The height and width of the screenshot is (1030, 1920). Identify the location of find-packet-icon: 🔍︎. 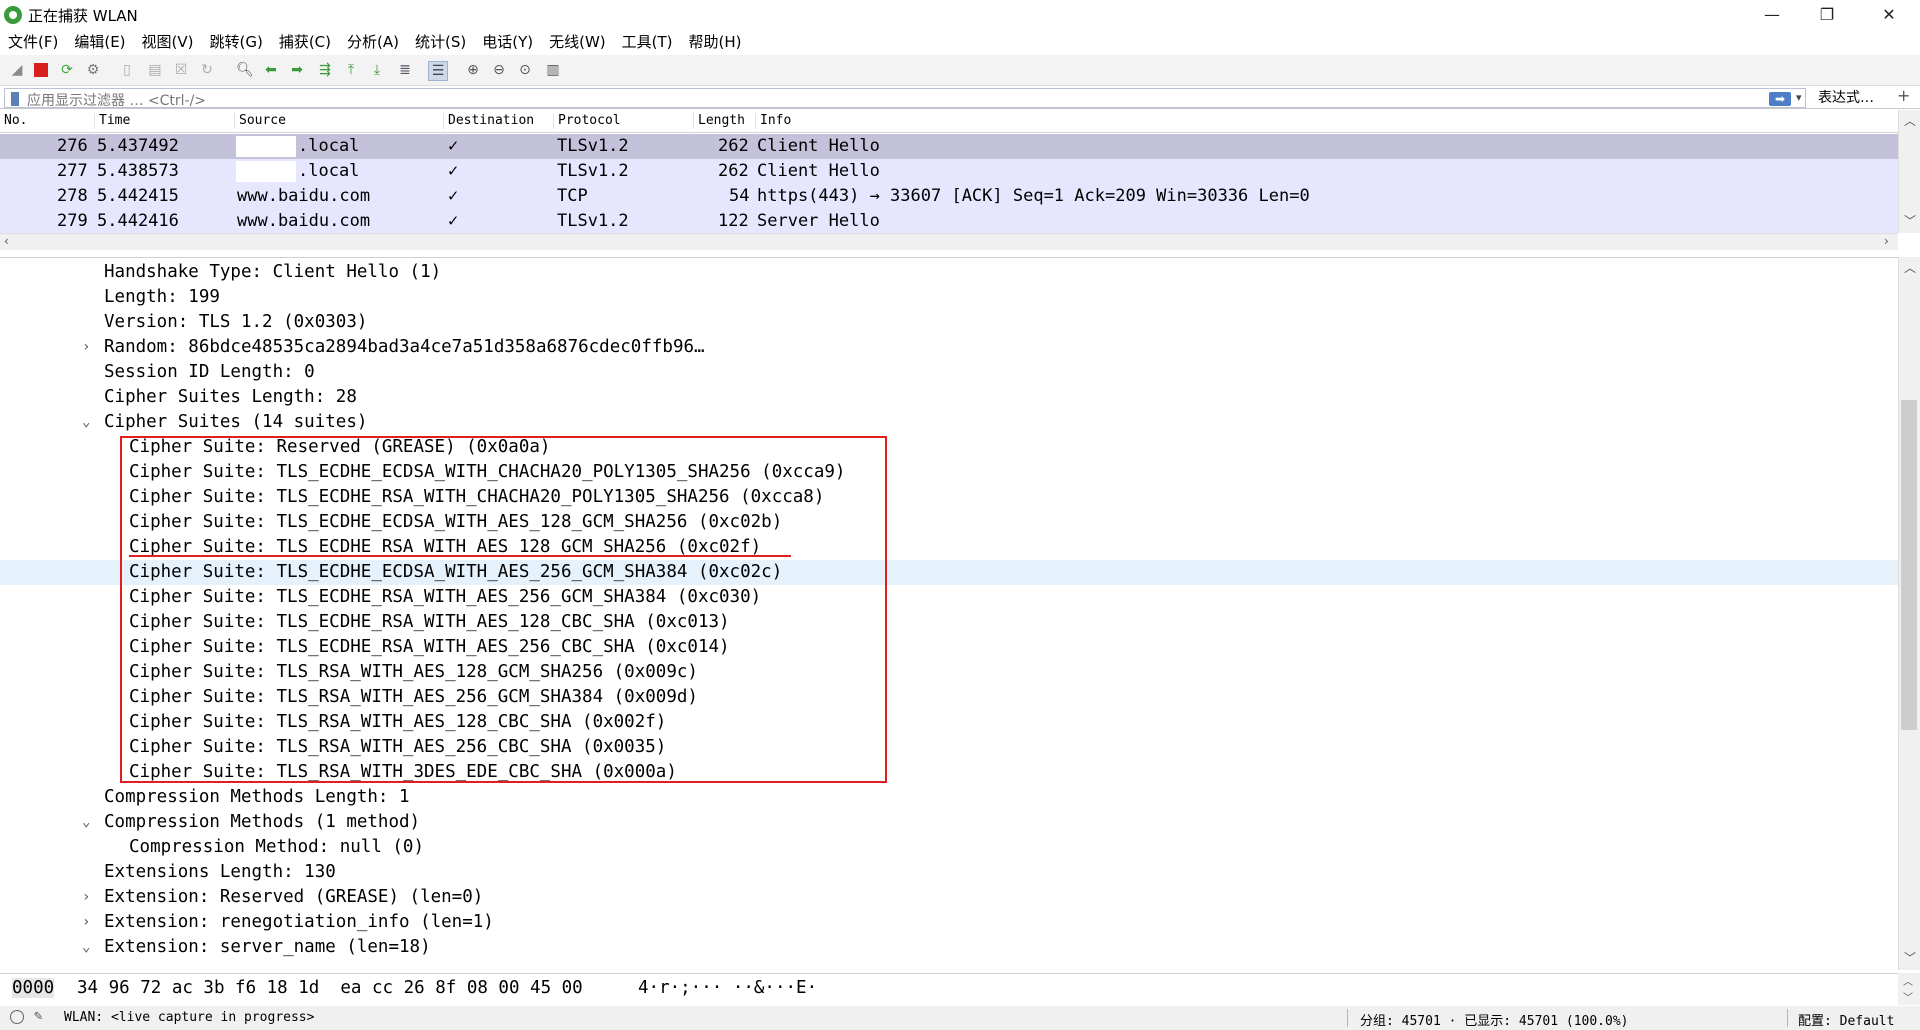
(245, 70).